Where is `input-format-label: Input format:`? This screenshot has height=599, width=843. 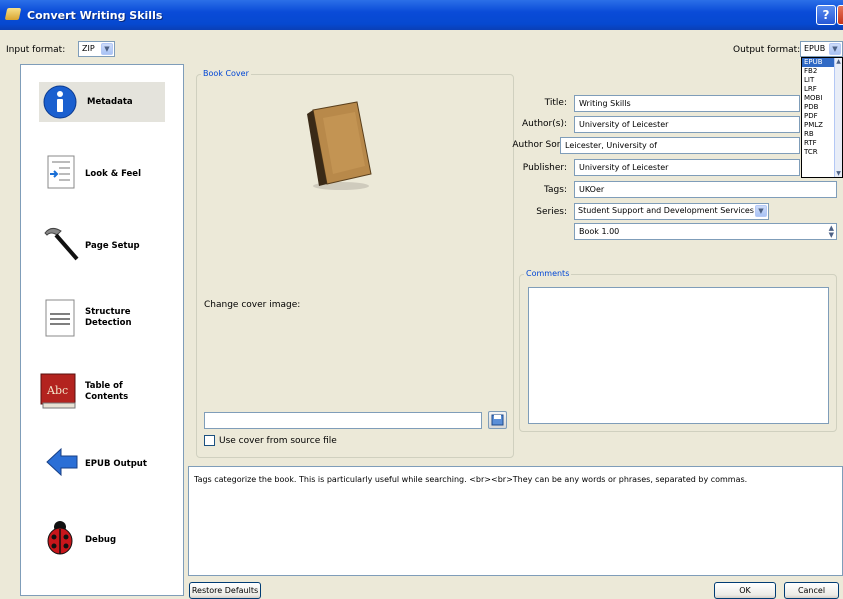 input-format-label: Input format: is located at coordinates (36, 50).